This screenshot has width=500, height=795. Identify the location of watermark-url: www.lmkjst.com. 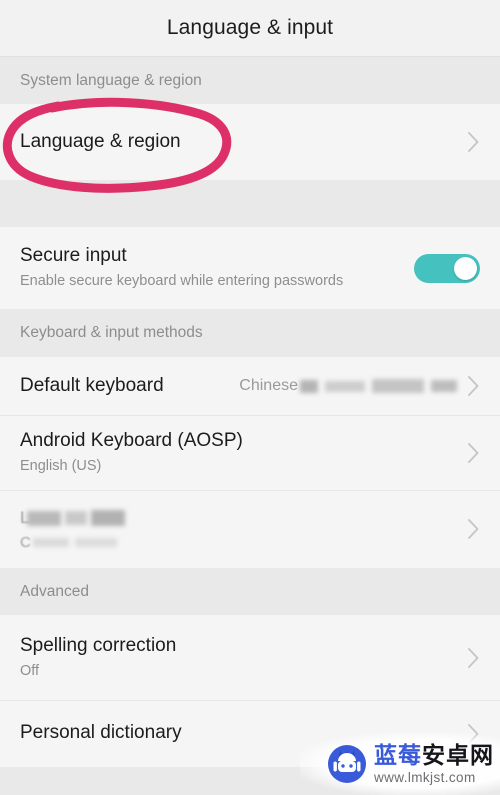
(425, 777).